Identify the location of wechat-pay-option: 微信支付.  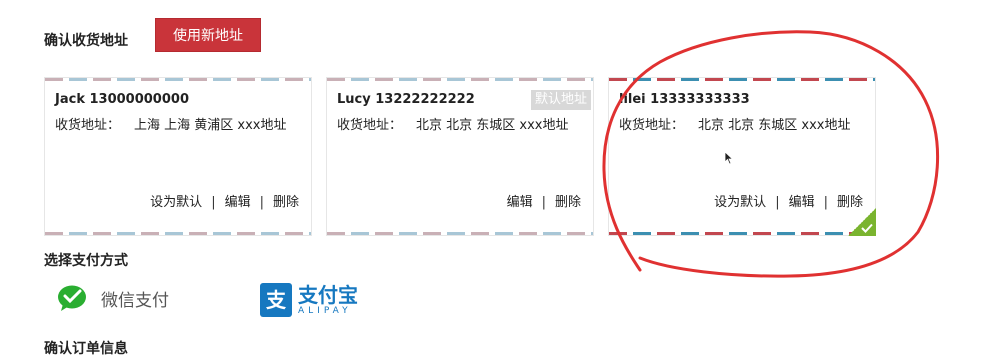
(113, 298).